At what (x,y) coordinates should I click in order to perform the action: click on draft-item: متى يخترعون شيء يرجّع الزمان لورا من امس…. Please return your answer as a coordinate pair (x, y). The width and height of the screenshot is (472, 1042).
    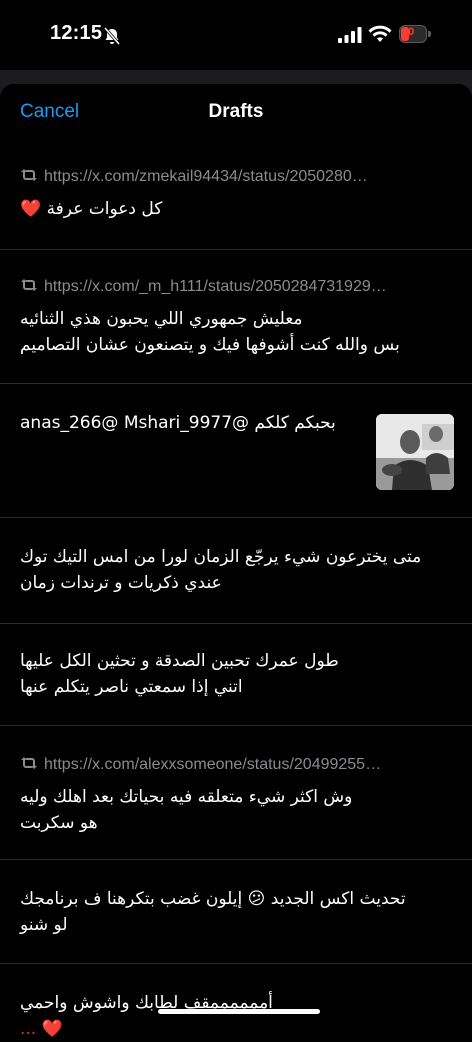
    Looking at the image, I should click on (236, 571).